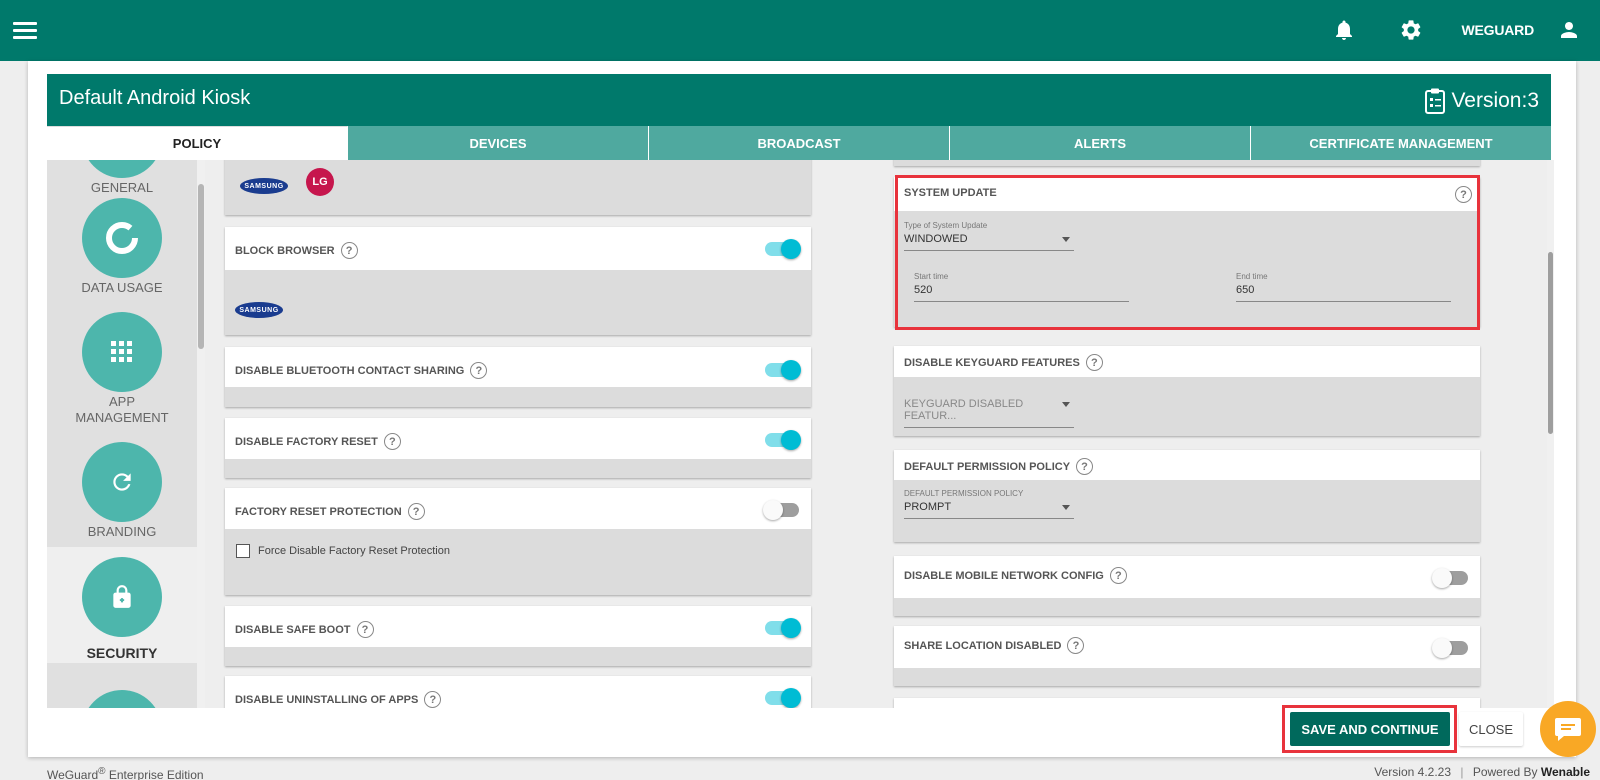  I want to click on sidebar-item-app-management: APP MANAGEMENT, so click(122, 369).